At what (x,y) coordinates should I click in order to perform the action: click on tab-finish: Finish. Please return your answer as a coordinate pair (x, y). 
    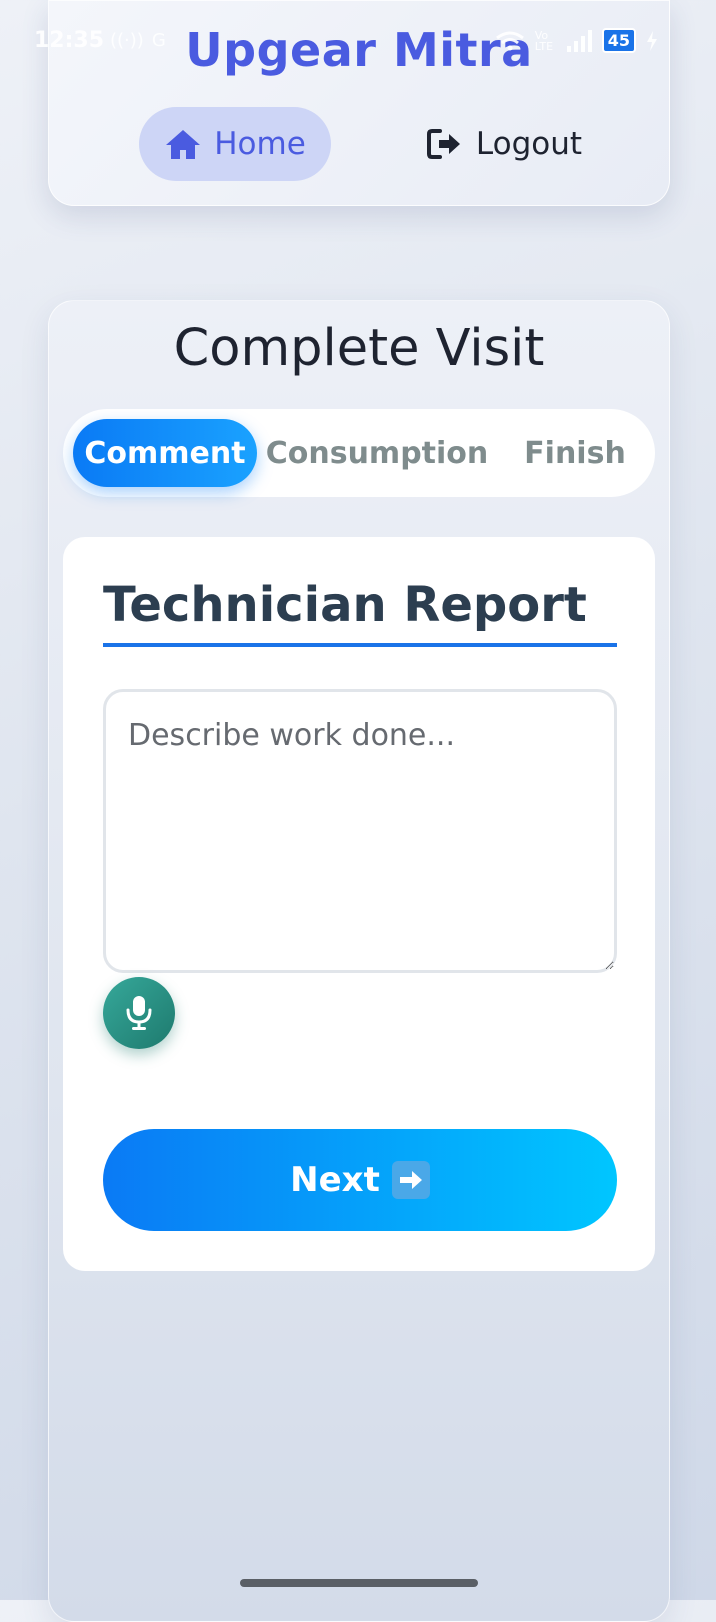
    Looking at the image, I should click on (575, 453).